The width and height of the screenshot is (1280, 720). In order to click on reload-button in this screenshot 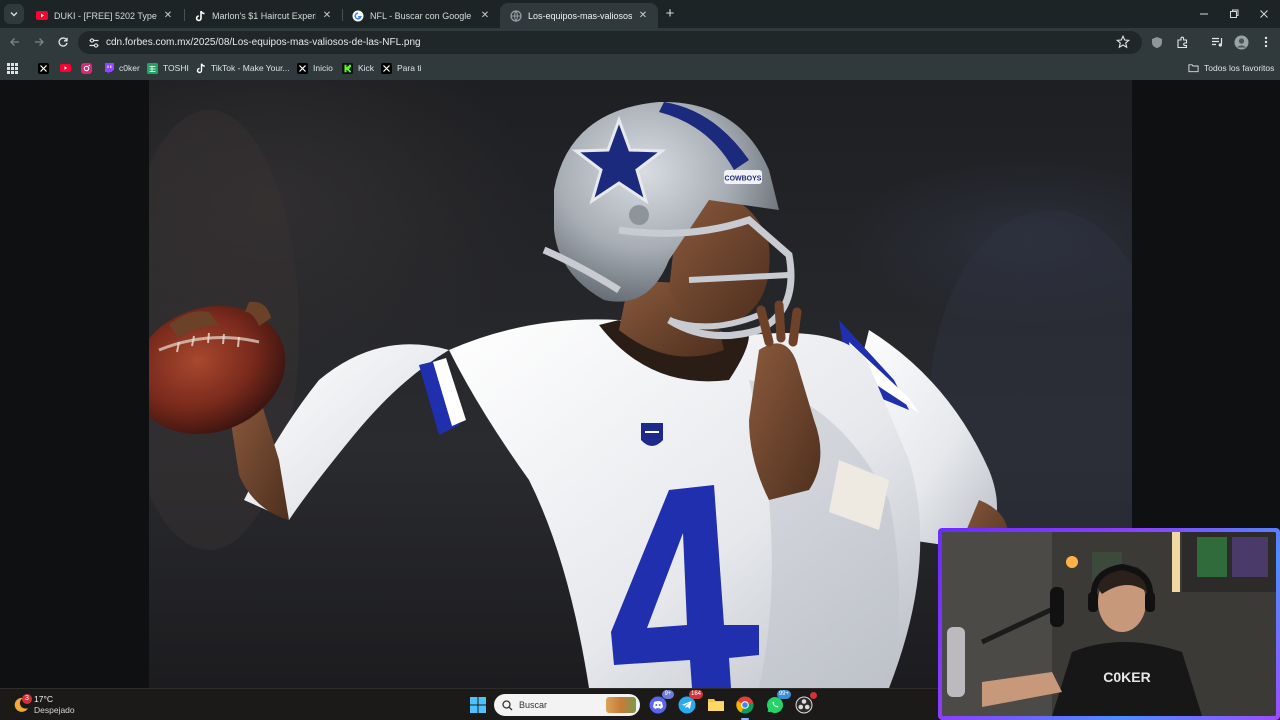, I will do `click(63, 42)`.